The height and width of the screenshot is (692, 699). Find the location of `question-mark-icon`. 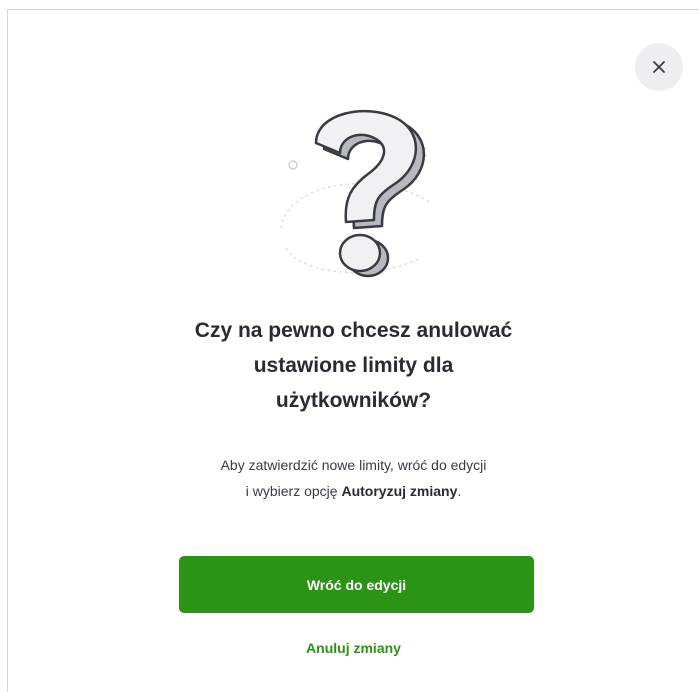

question-mark-icon is located at coordinates (356, 193).